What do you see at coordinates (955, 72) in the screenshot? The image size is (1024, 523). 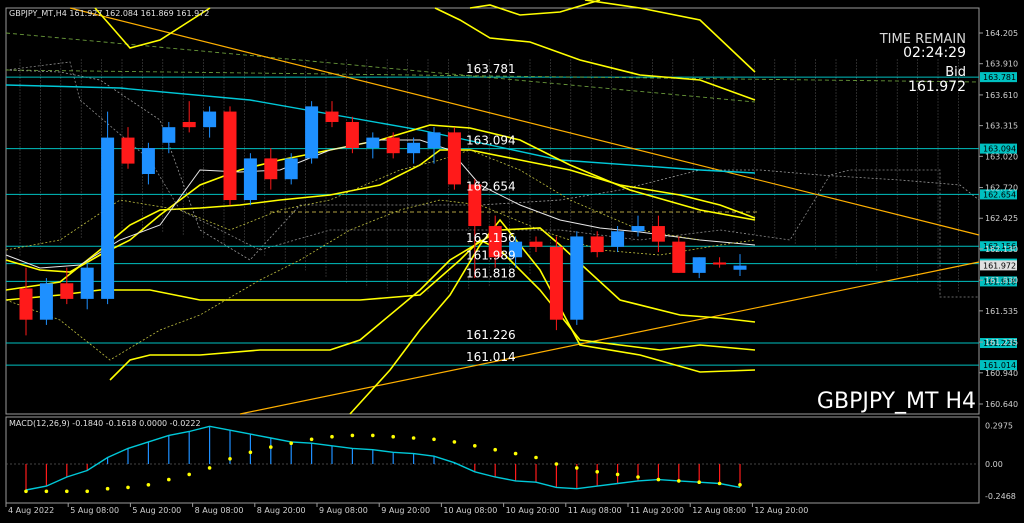 I see `bid-label: Bid` at bounding box center [955, 72].